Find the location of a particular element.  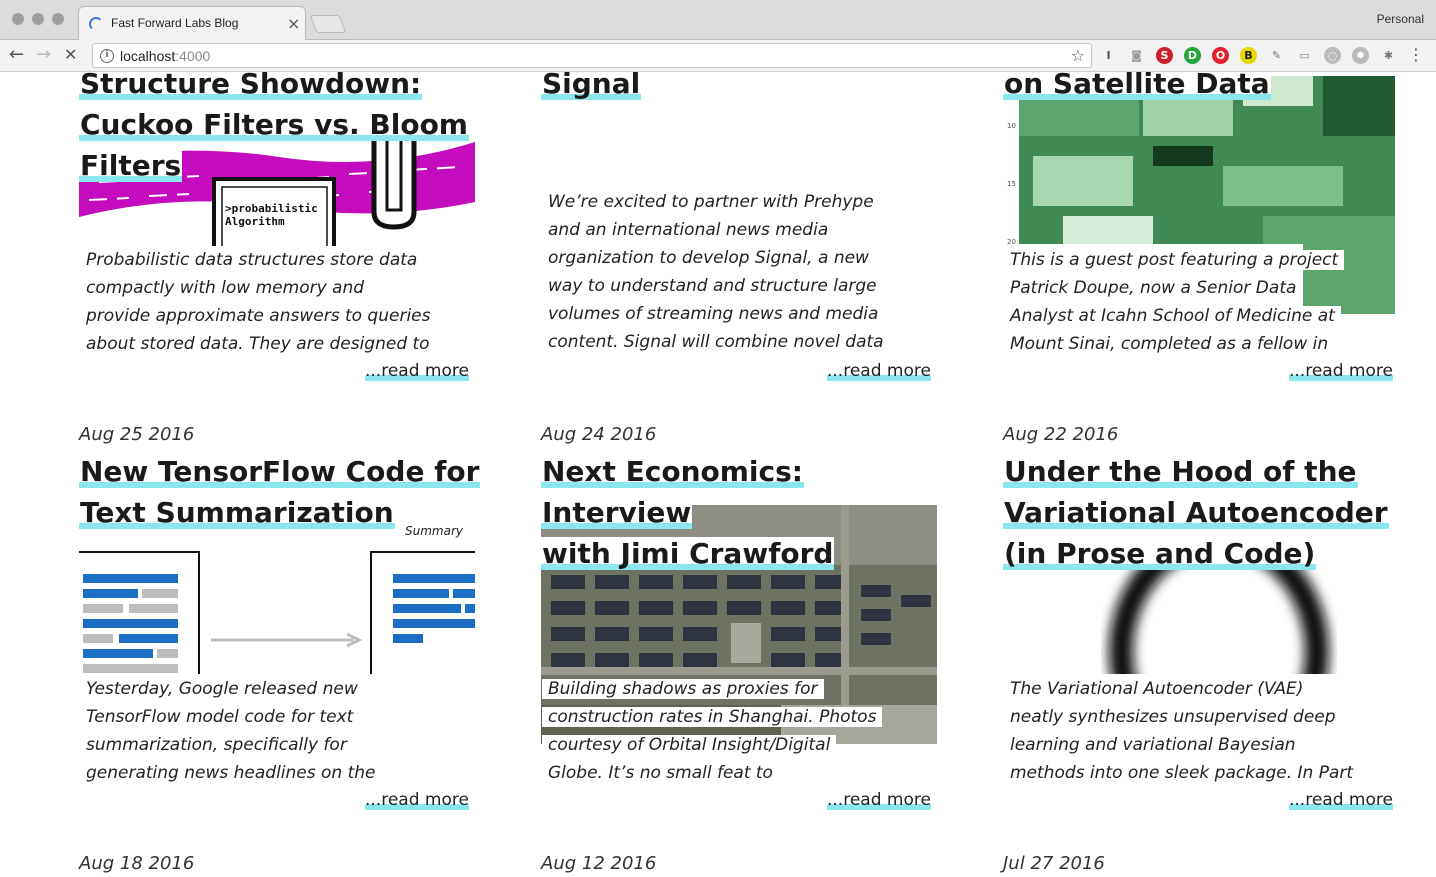

post-title-line: New TensorFlow Code for is located at coordinates (280, 471).